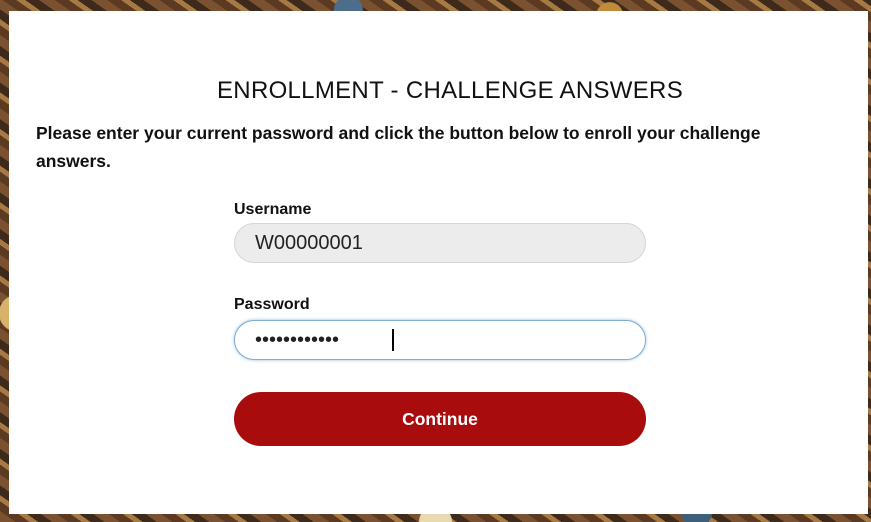  I want to click on password-field, so click(440, 340).